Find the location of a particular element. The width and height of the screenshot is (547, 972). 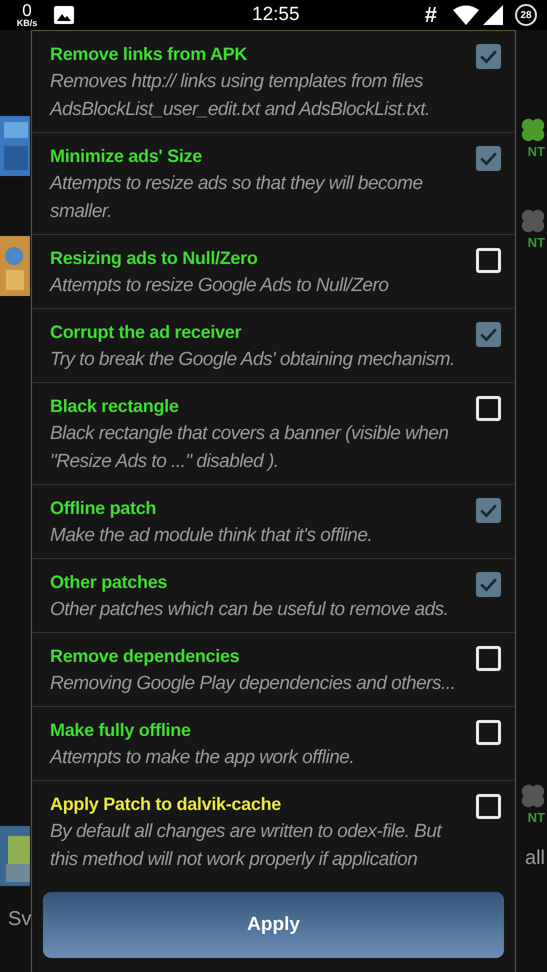

option-title: Resizing ads to Null/Zero is located at coordinates (154, 258).